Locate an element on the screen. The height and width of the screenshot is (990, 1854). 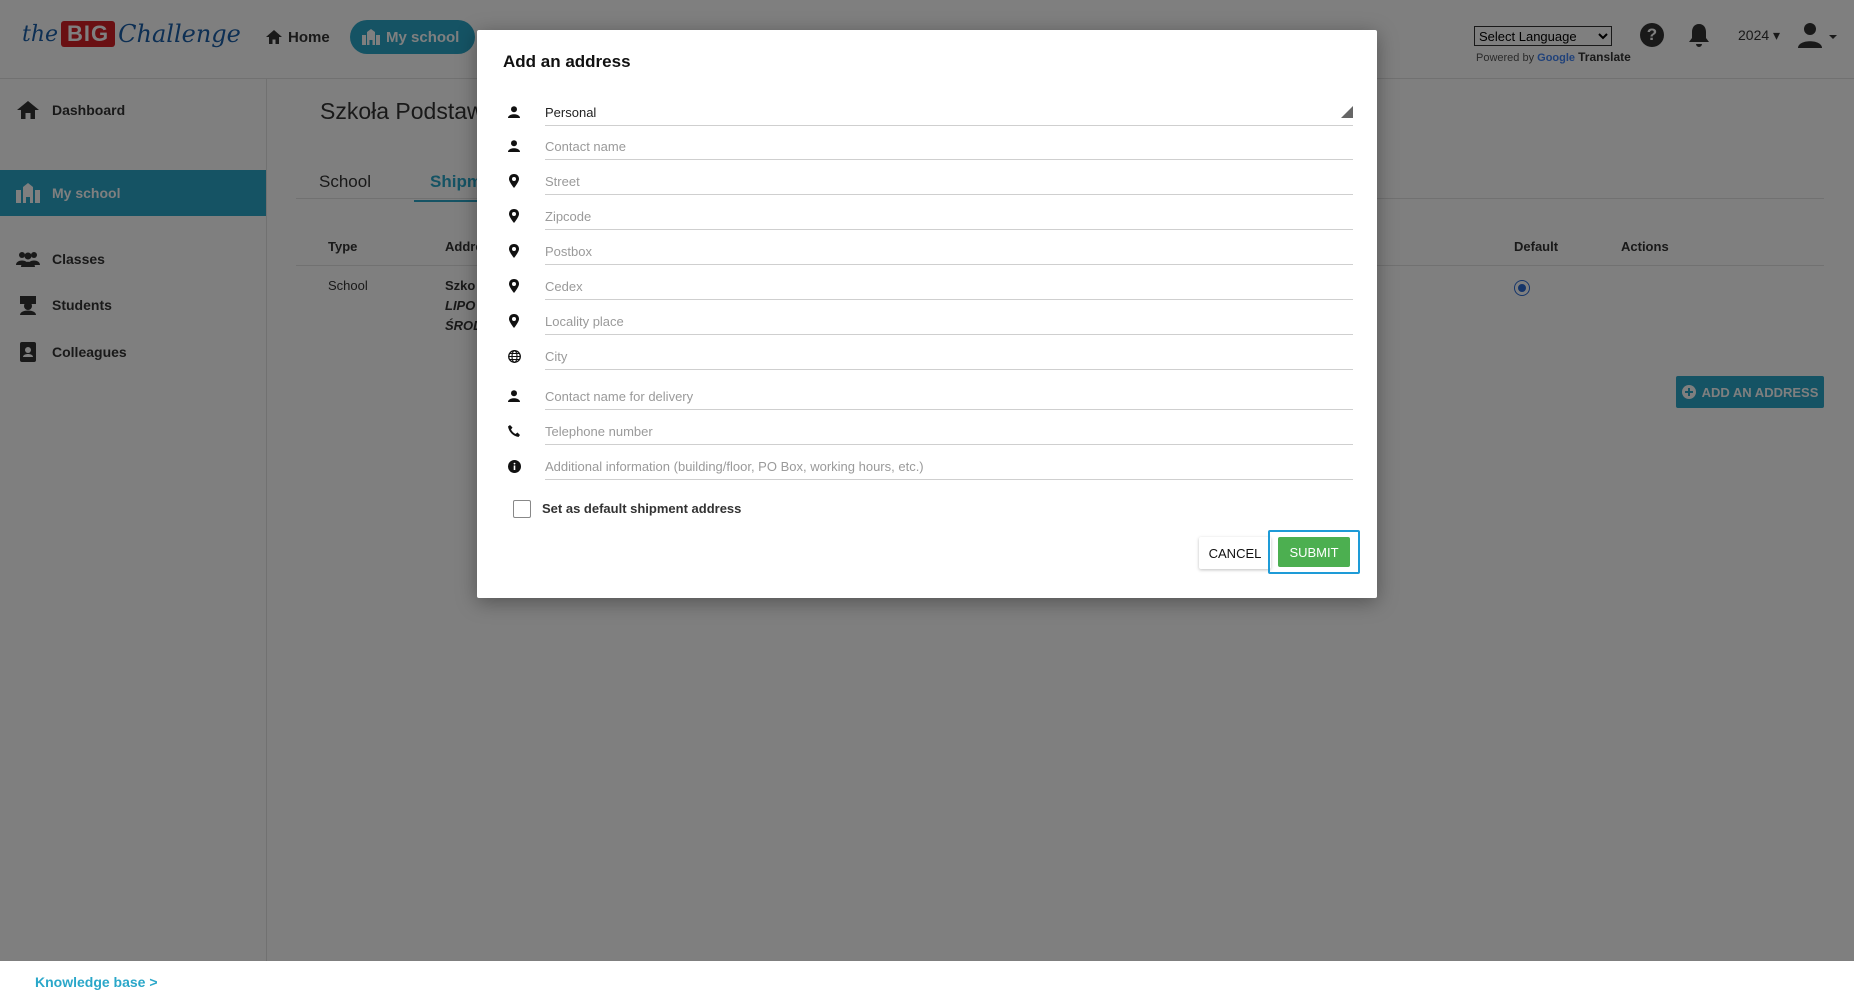
default-shipment-label: Set as default shipment address is located at coordinates (641, 508).